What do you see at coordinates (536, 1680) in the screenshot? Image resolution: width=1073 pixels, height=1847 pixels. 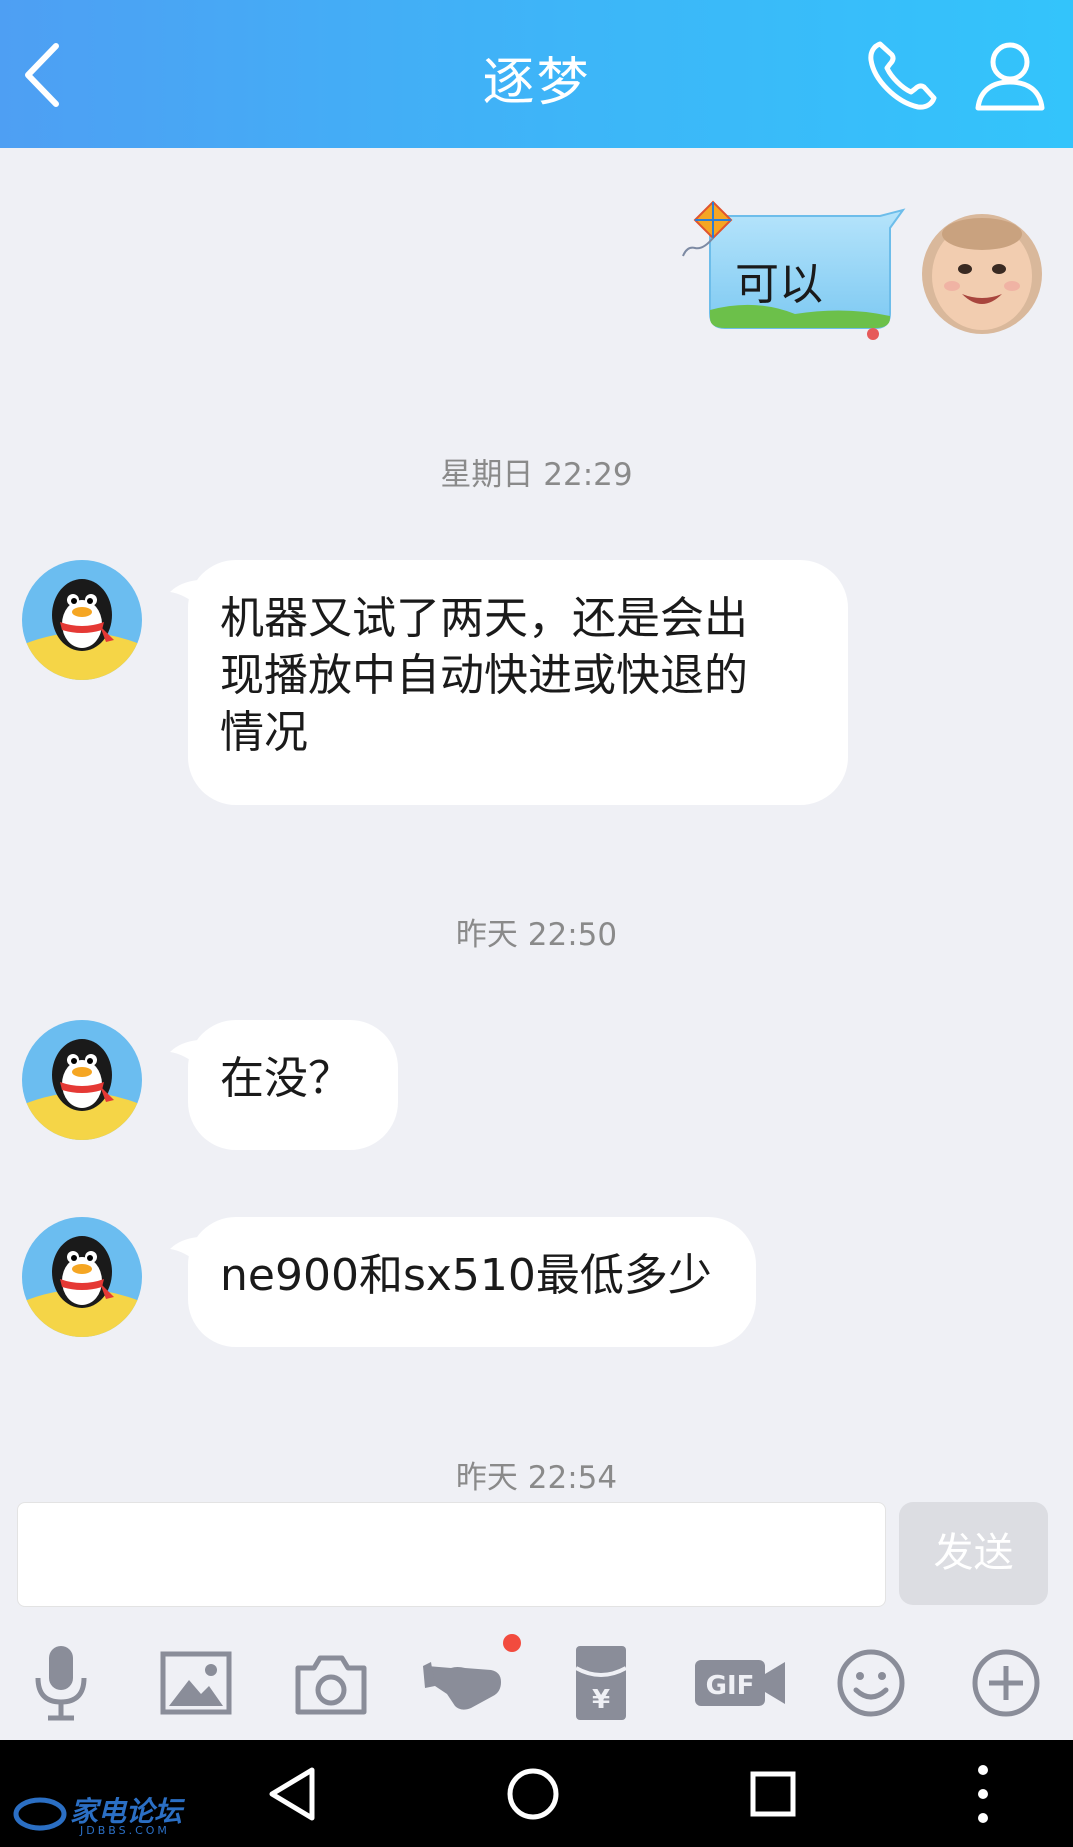 I see `input-toolbar: ¥ GIF` at bounding box center [536, 1680].